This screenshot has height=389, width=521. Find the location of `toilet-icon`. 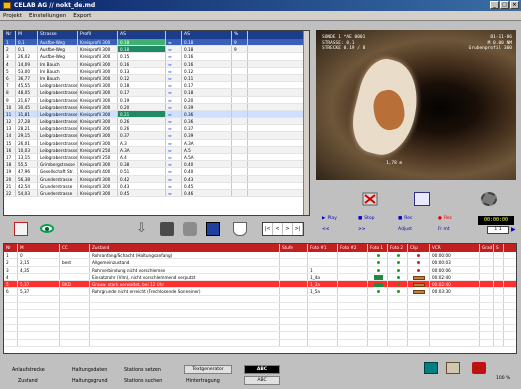

toilet-icon is located at coordinates (240, 229).